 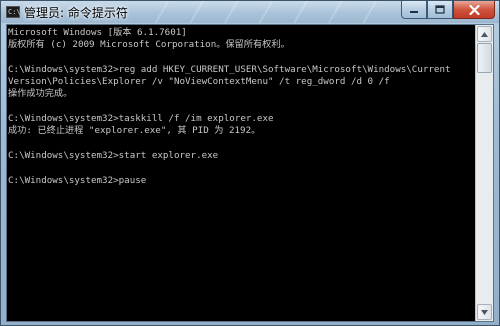 What do you see at coordinates (13, 12) in the screenshot?
I see `cmd-app-icon: C:\` at bounding box center [13, 12].